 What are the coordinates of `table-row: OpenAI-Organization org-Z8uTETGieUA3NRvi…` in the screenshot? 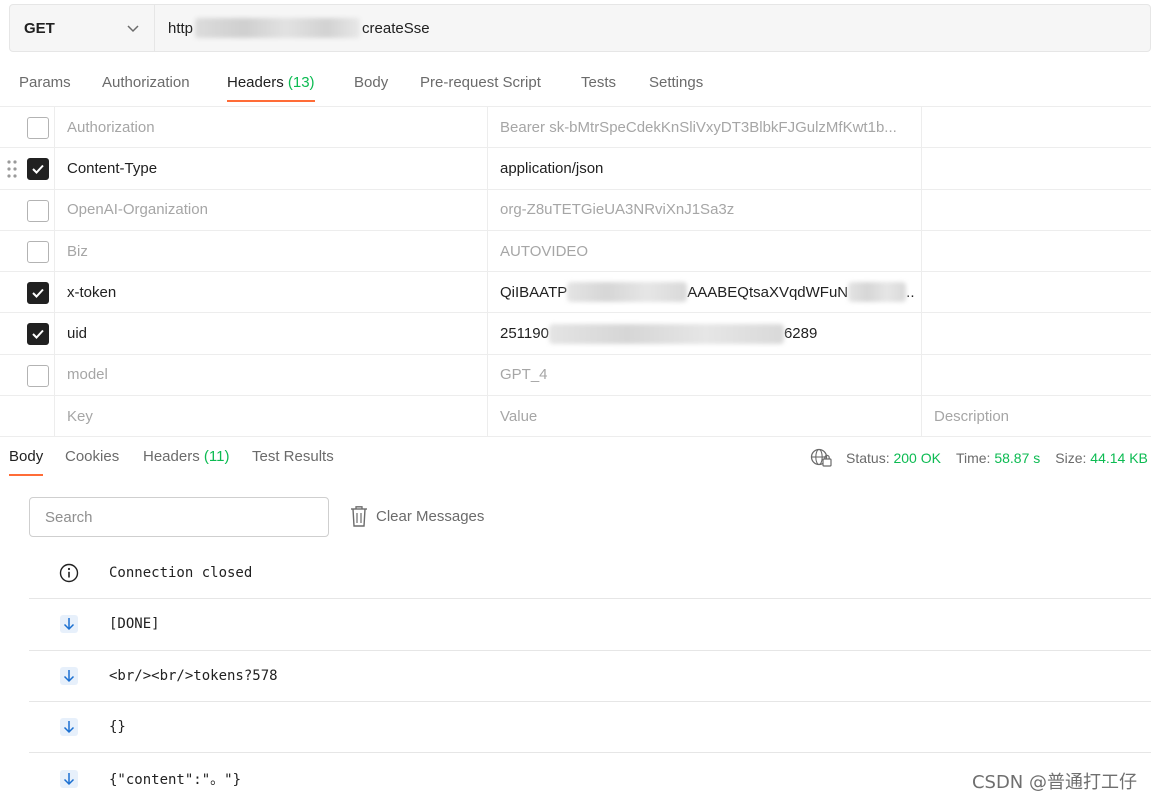 It's located at (575, 210).